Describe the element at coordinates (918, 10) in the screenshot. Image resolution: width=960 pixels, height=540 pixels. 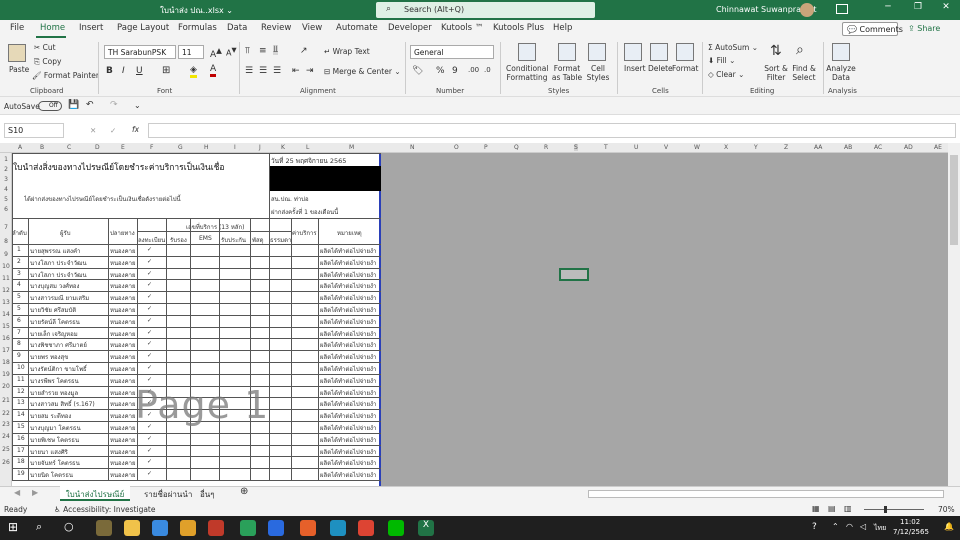
I see `maximize-icon: ❐` at that location.